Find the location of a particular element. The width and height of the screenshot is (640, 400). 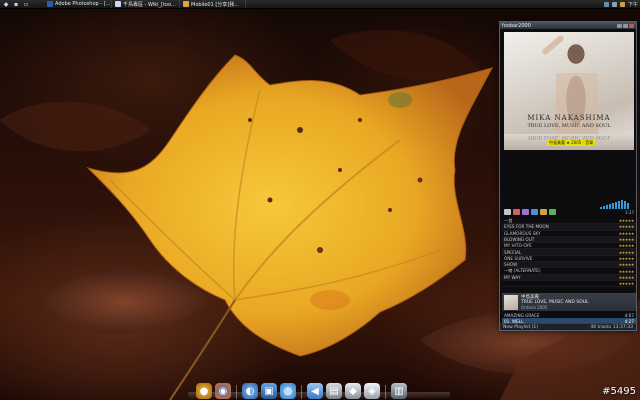

stop-button is located at coordinates (507, 212).